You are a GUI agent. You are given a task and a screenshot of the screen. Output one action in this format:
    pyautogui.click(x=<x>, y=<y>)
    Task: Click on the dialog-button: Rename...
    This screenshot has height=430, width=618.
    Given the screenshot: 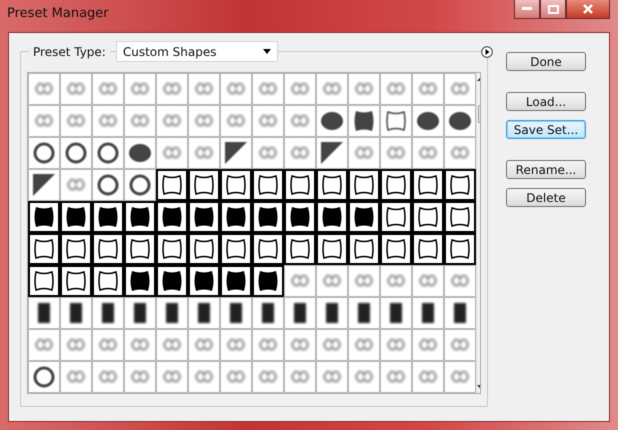 What is the action you would take?
    pyautogui.click(x=546, y=169)
    